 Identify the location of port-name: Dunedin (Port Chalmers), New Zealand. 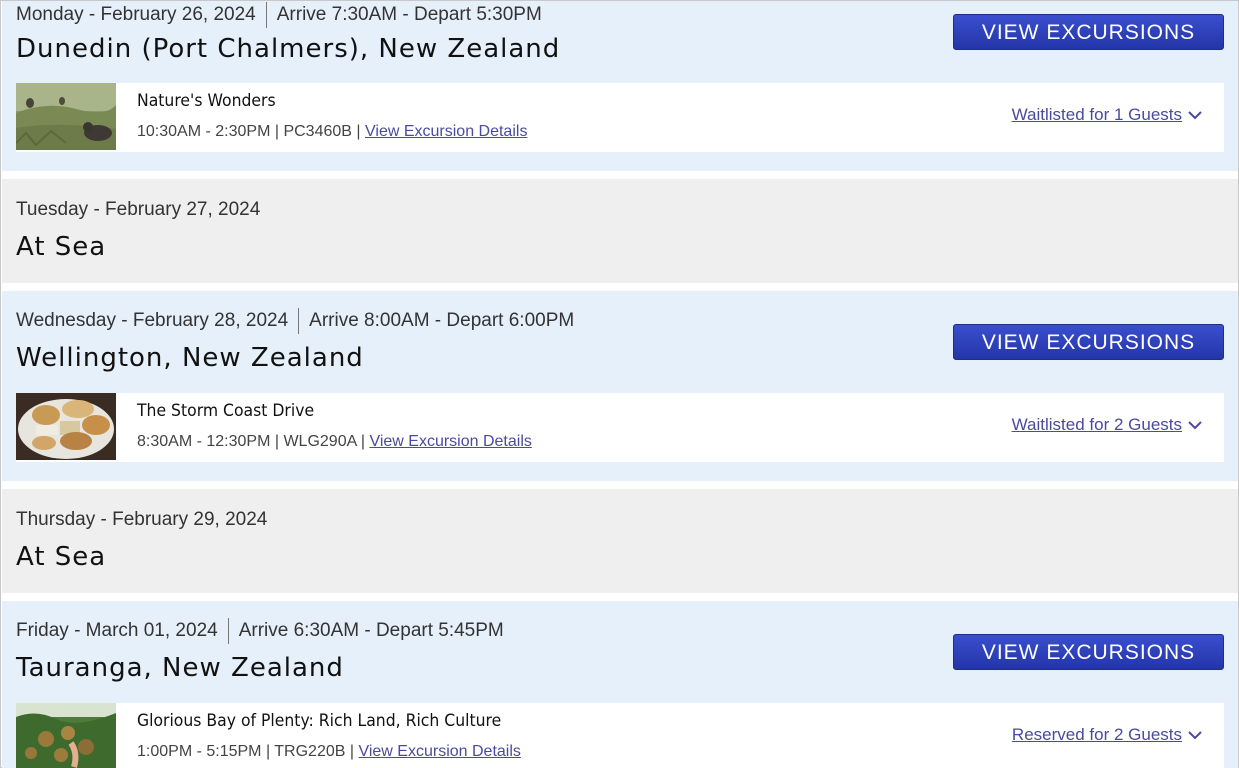
(288, 49).